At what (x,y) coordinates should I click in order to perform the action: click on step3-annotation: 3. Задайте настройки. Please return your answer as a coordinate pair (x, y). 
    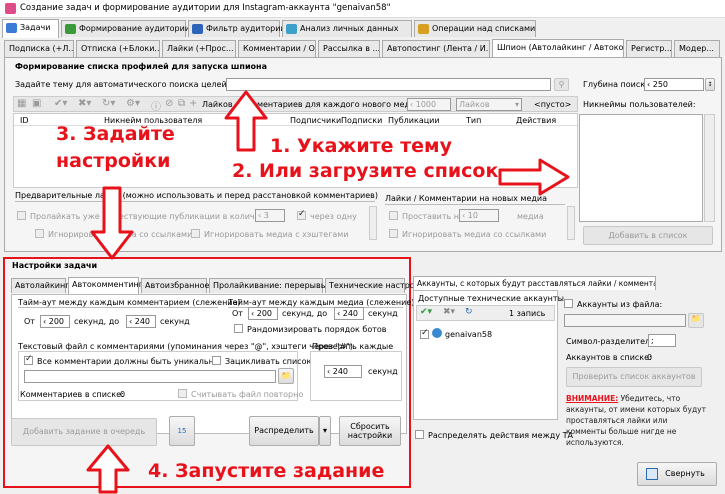
    Looking at the image, I should click on (115, 147).